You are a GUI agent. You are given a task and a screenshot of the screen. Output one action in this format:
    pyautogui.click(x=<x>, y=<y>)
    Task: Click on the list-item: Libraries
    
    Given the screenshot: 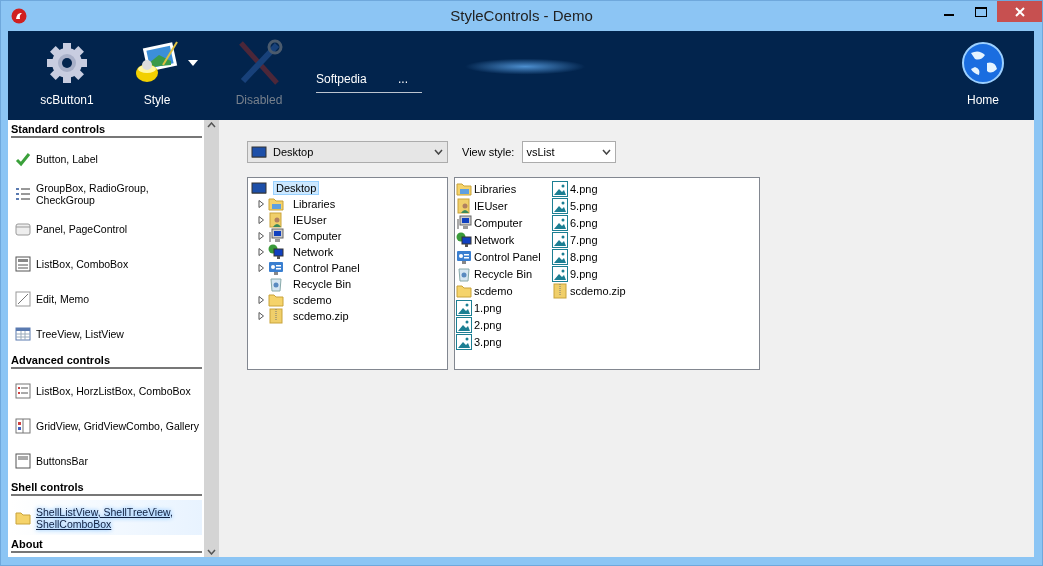 What is the action you would take?
    pyautogui.click(x=495, y=188)
    